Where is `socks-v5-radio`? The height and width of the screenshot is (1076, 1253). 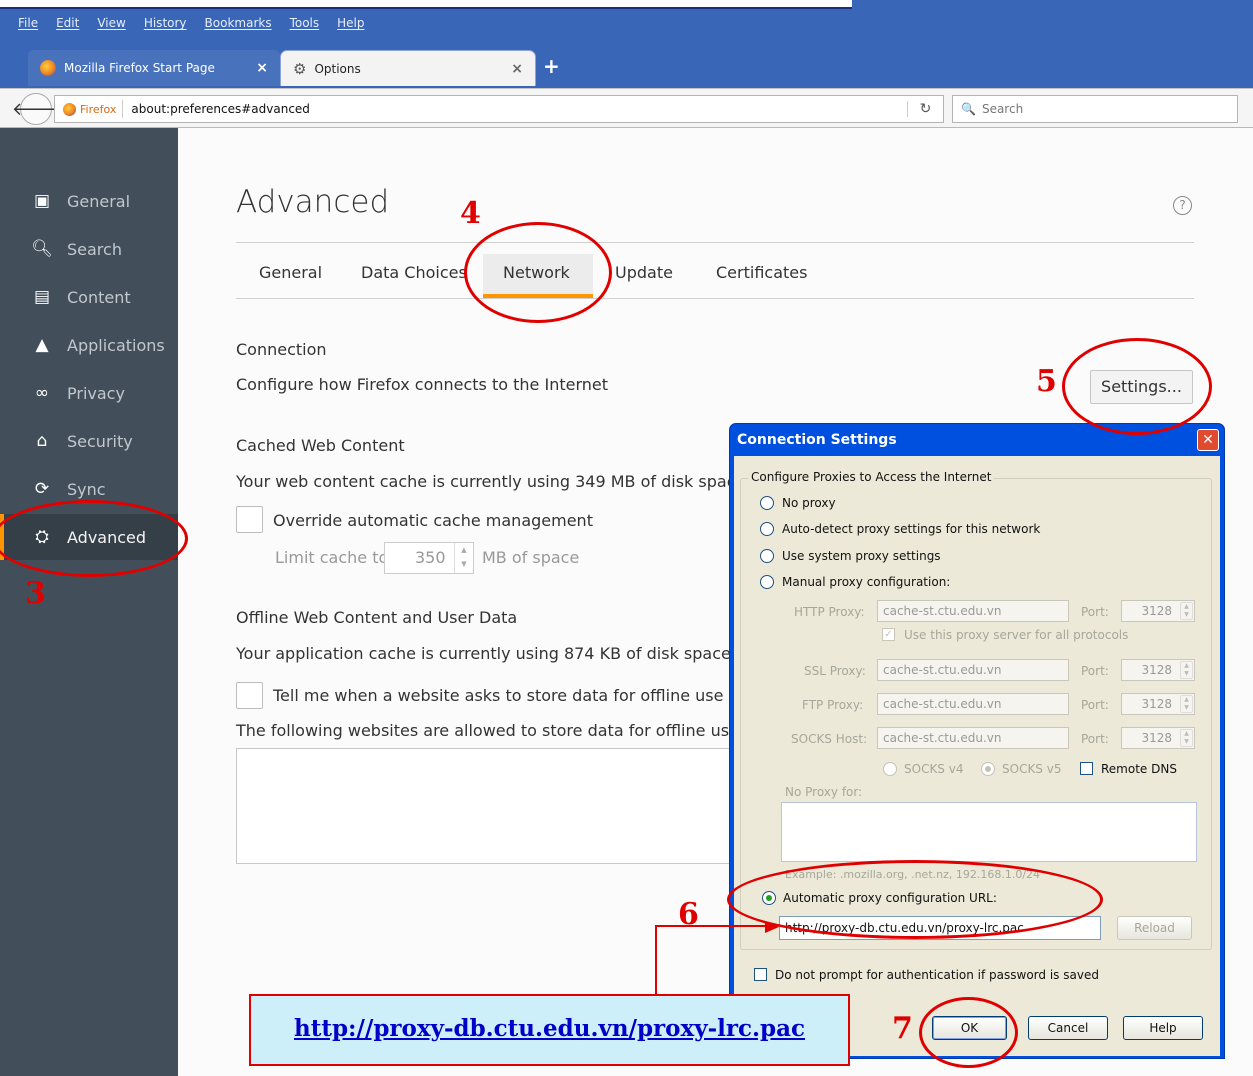 socks-v5-radio is located at coordinates (988, 769).